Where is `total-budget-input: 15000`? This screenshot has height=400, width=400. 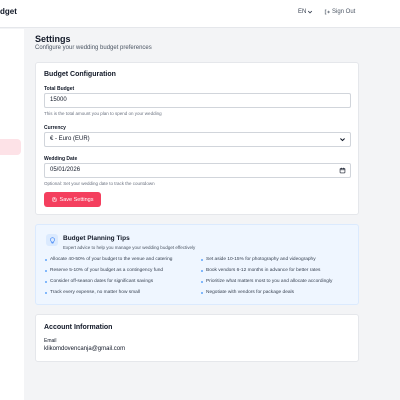 total-budget-input: 15000 is located at coordinates (197, 100).